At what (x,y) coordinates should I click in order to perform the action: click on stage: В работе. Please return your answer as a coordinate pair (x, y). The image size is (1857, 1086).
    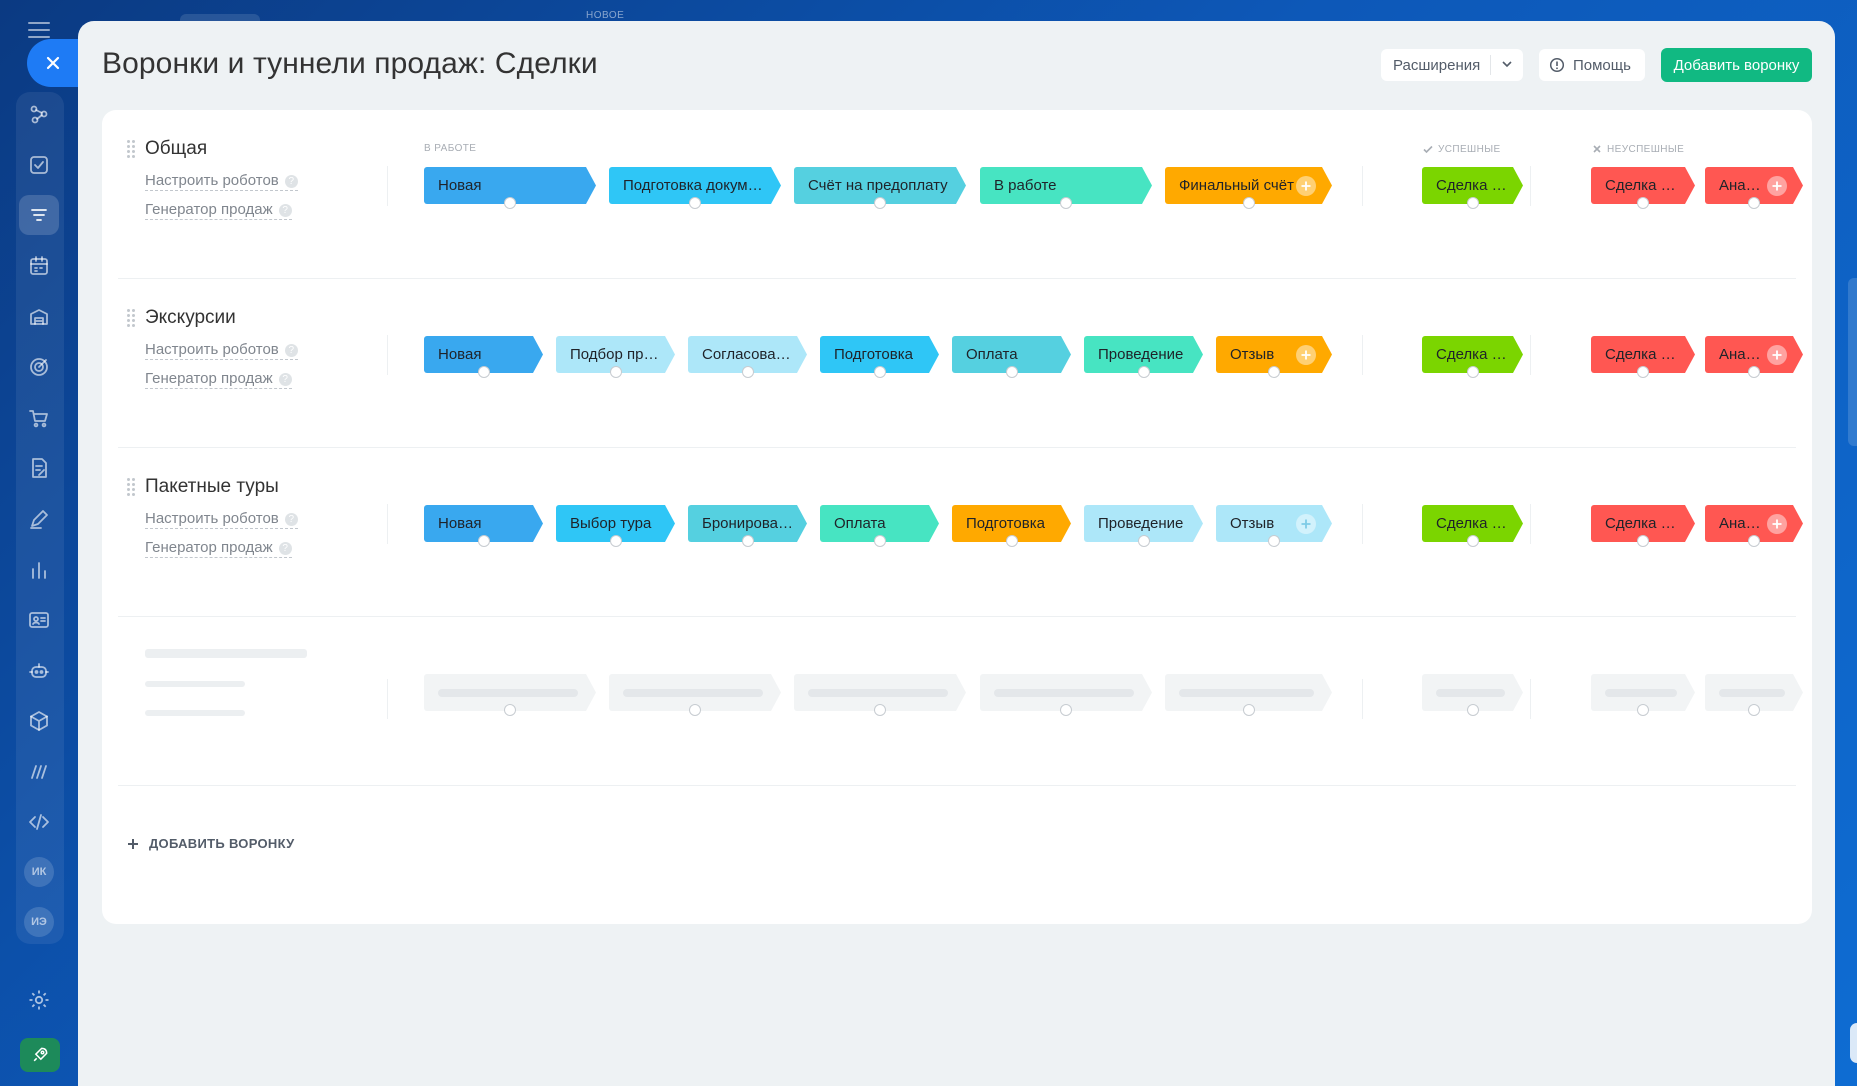
    Looking at the image, I should click on (1066, 188).